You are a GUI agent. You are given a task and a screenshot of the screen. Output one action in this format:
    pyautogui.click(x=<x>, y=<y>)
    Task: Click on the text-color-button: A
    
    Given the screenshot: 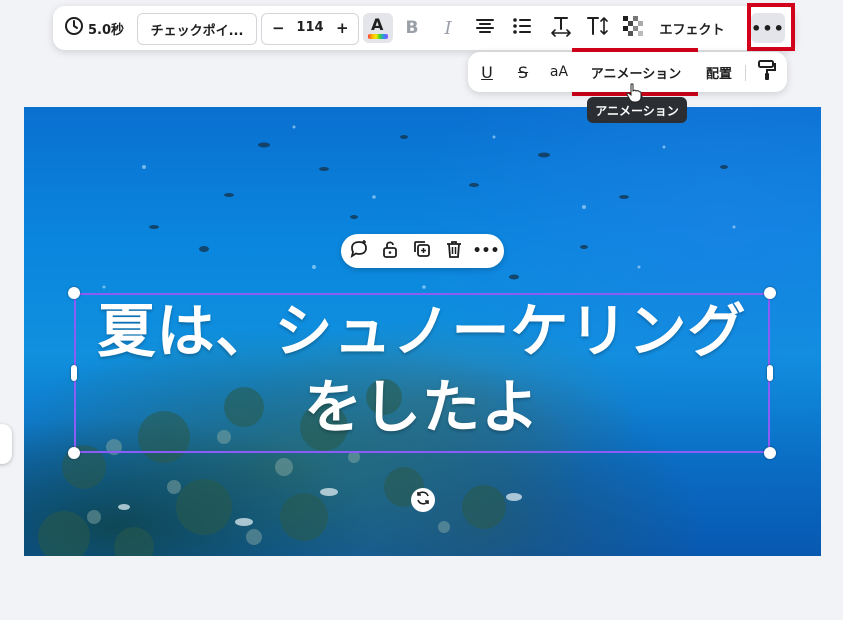 What is the action you would take?
    pyautogui.click(x=378, y=28)
    